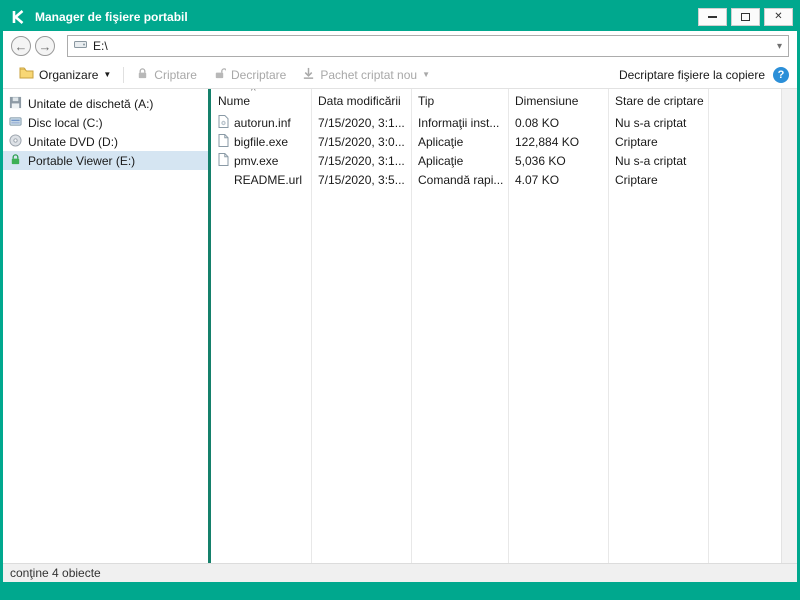  Describe the element at coordinates (142, 75) in the screenshot. I see `lock-icon` at that location.